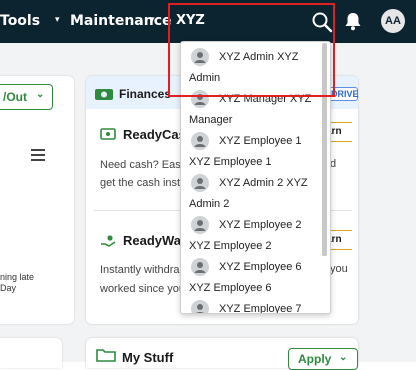 The height and width of the screenshot is (370, 416). I want to click on hand-money-icon, so click(108, 241).